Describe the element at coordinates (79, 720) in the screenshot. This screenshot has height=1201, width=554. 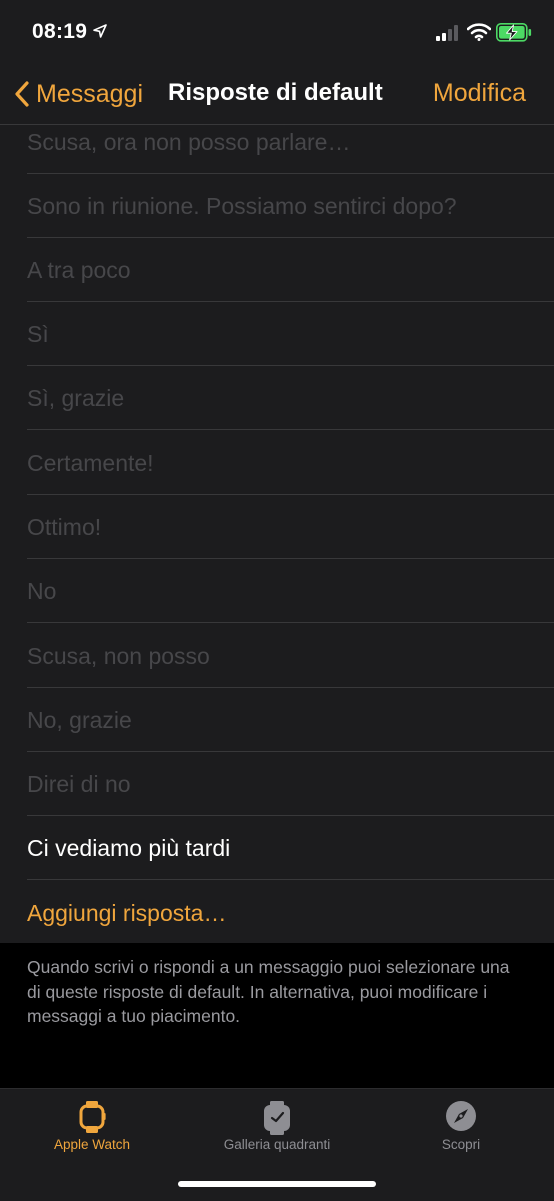
I see `response-label: No, grazie` at that location.